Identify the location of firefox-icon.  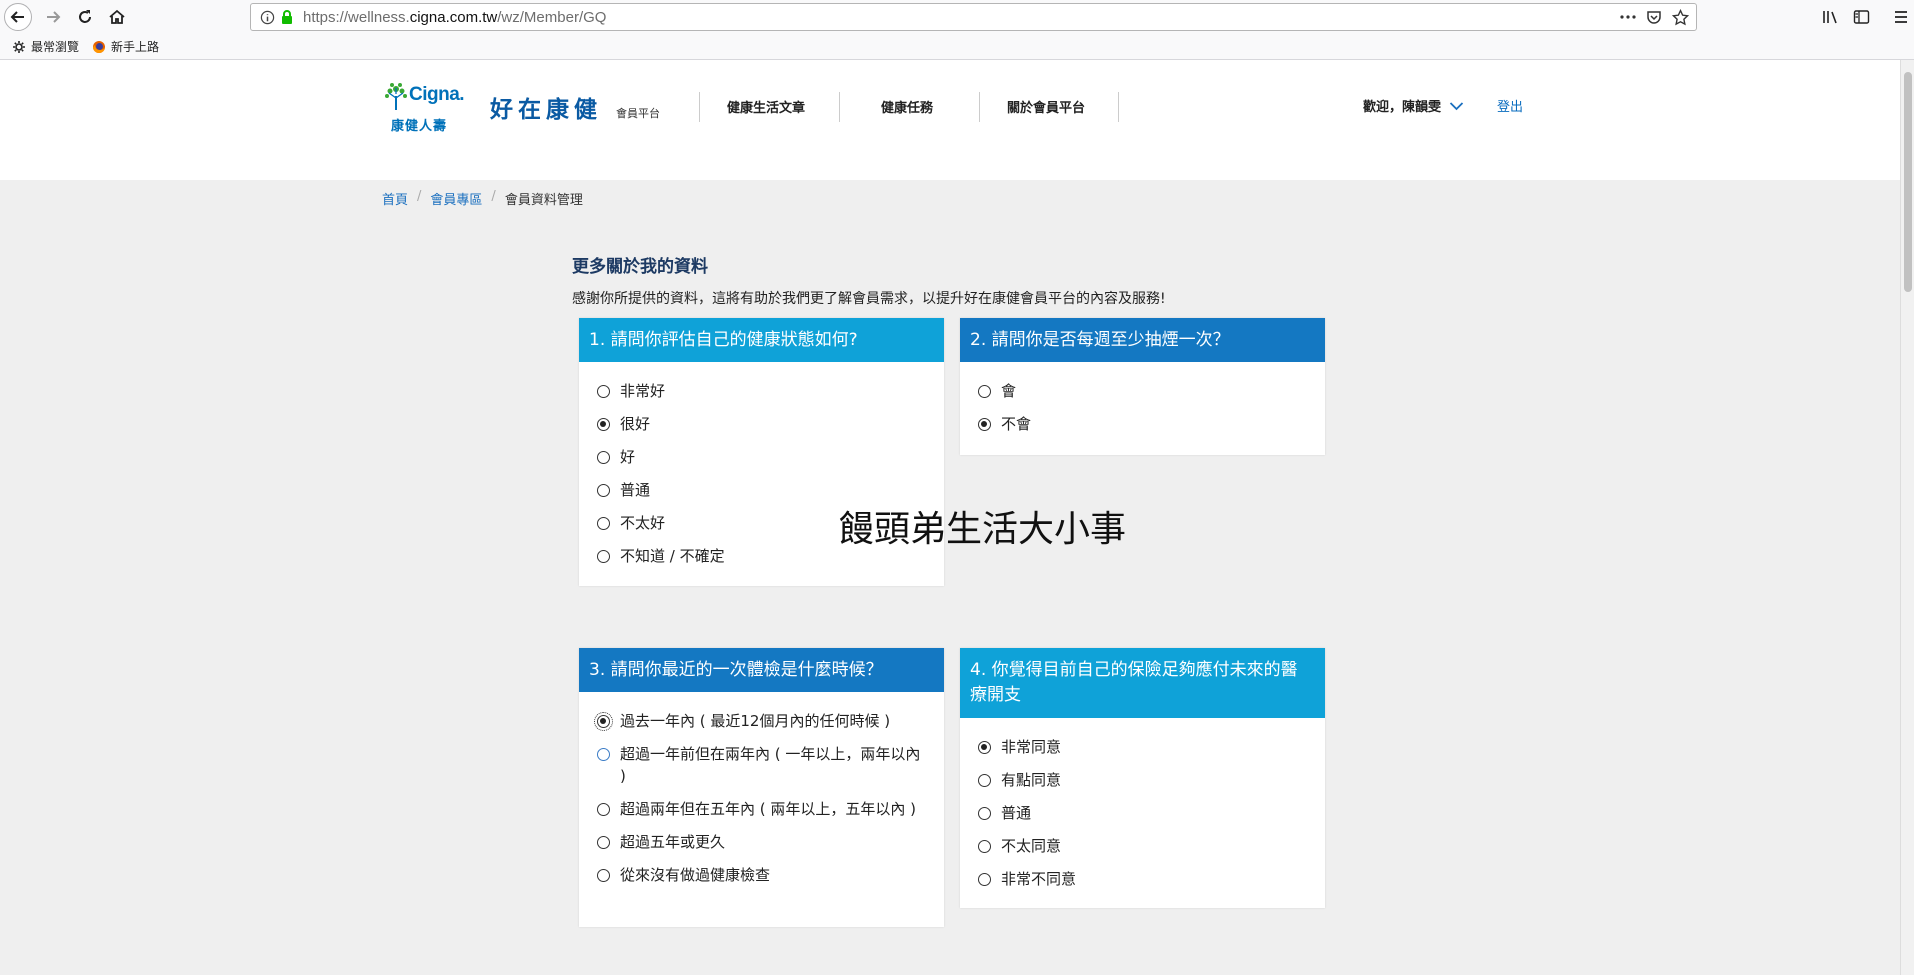
(99, 46).